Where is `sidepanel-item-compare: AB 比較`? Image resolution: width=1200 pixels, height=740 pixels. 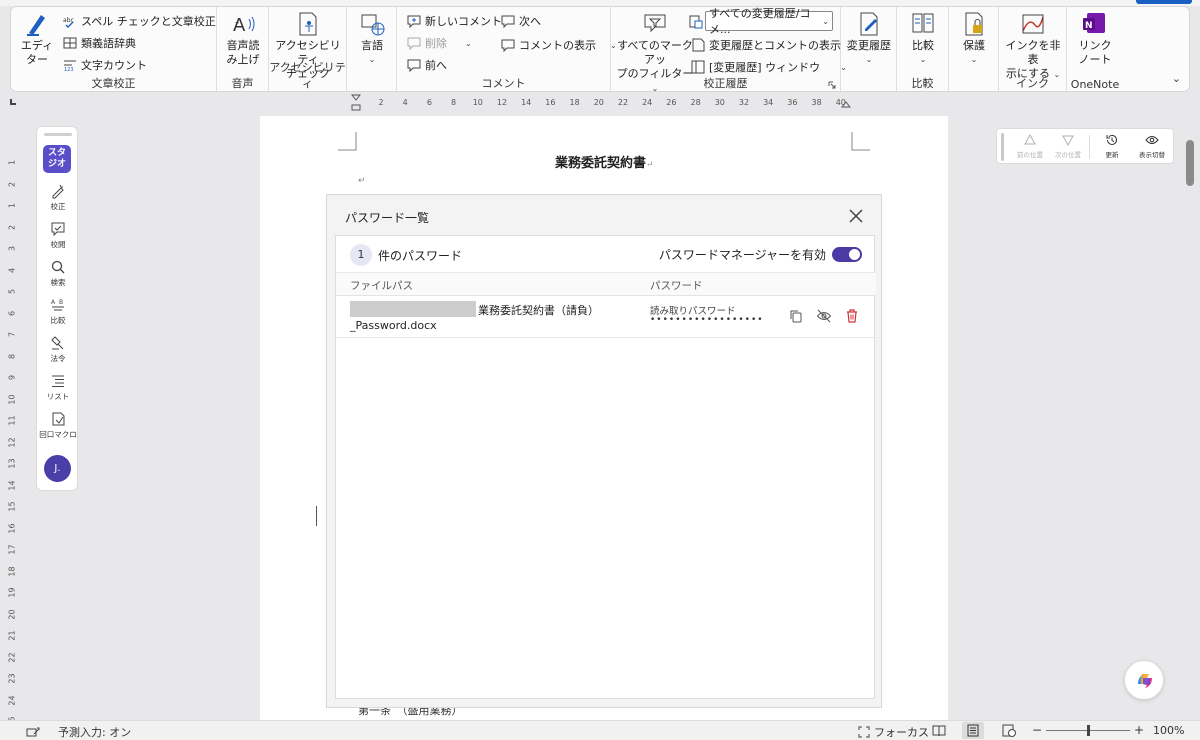
sidepanel-item-compare: AB 比較 is located at coordinates (58, 311).